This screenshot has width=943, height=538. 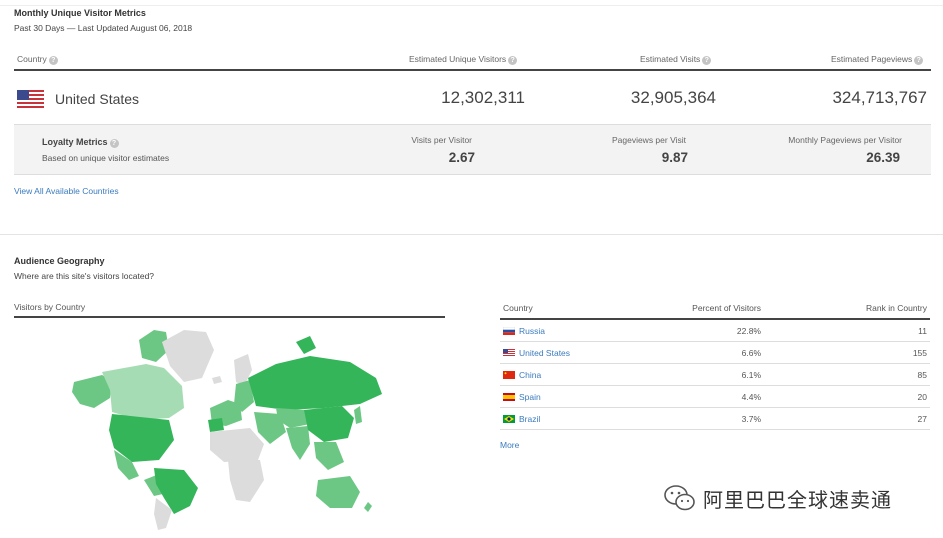 I want to click on map-southeast-asia, so click(x=329, y=456).